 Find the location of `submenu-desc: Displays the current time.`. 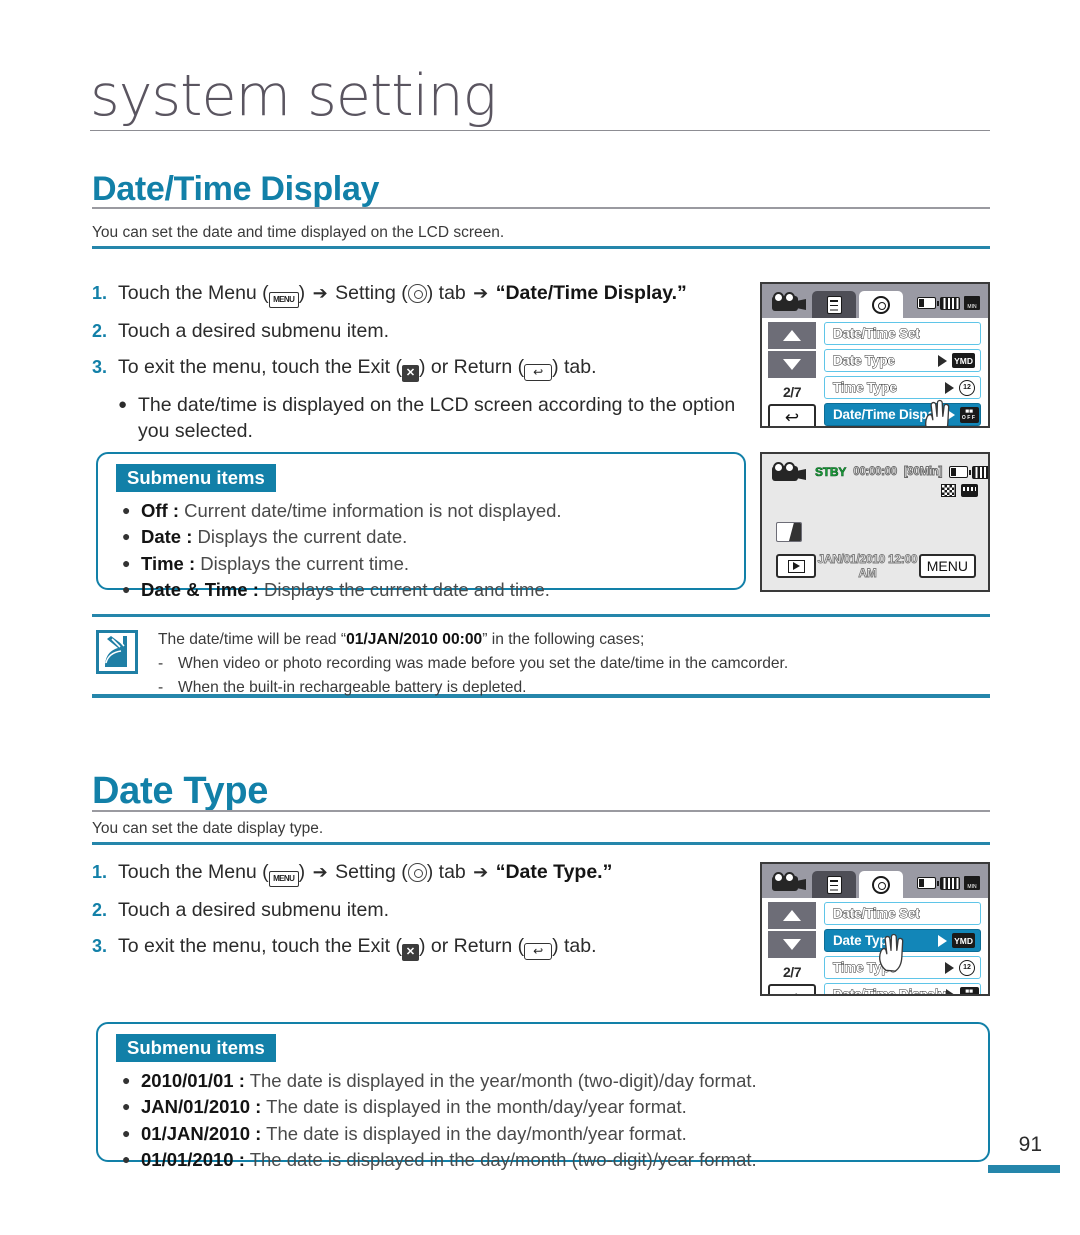

submenu-desc: Displays the current time. is located at coordinates (305, 563).